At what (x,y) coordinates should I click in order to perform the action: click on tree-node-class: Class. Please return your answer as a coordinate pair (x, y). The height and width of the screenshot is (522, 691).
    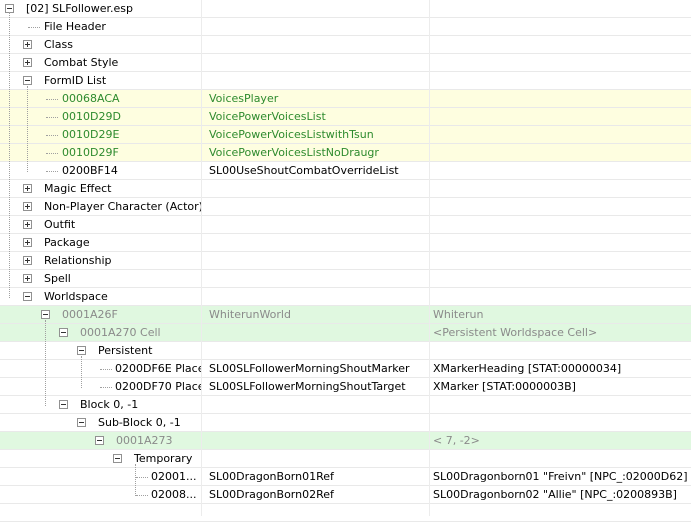
    Looking at the image, I should click on (345, 45).